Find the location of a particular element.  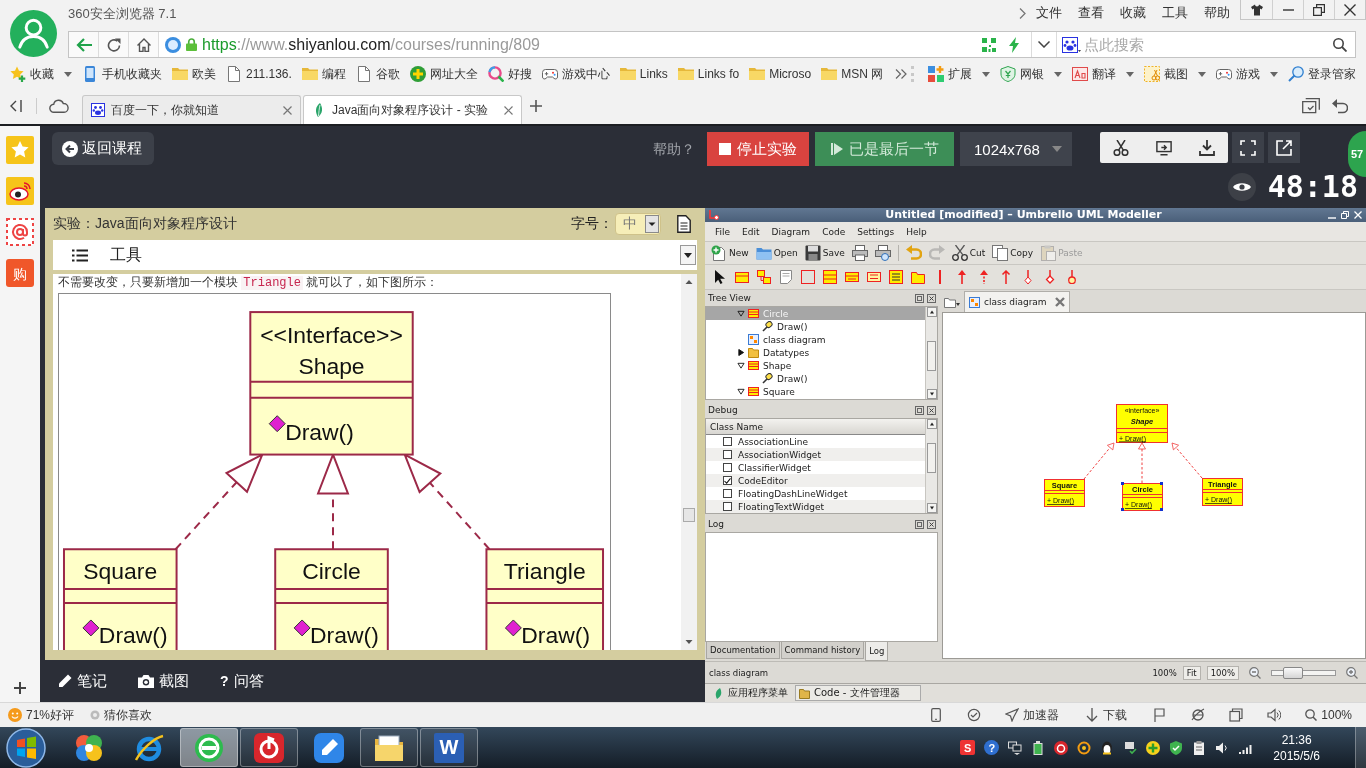

browser-tab: Java面向对象程序设计 - 实验 is located at coordinates (412, 109).